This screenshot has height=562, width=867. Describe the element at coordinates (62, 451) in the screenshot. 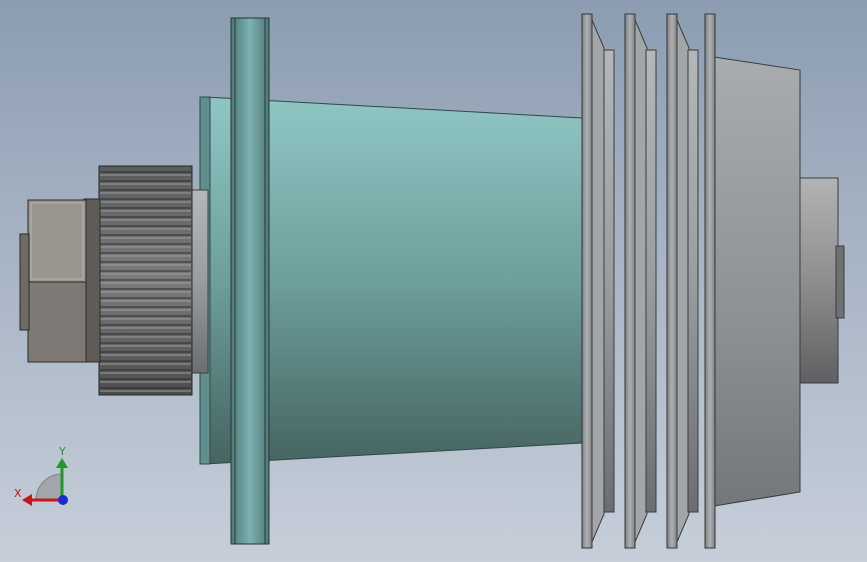

I see `y-axis-label: Y` at that location.